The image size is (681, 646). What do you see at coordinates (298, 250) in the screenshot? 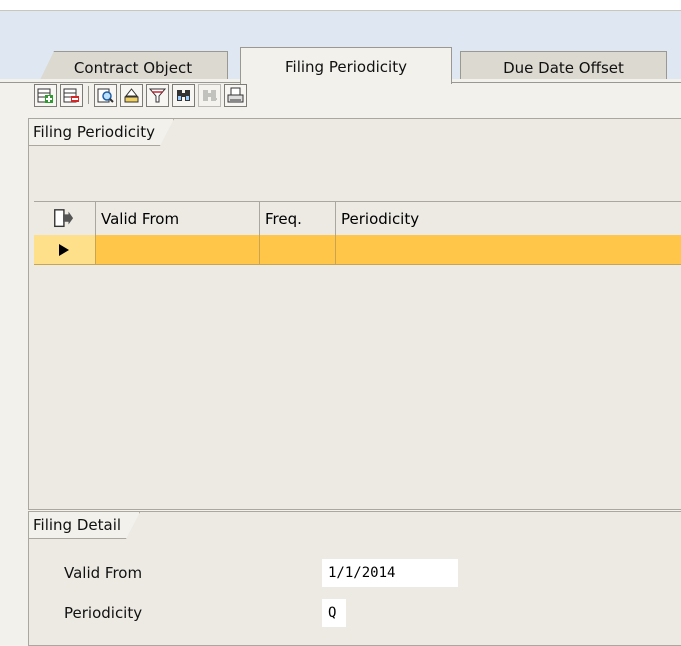
I see `cell-freq` at bounding box center [298, 250].